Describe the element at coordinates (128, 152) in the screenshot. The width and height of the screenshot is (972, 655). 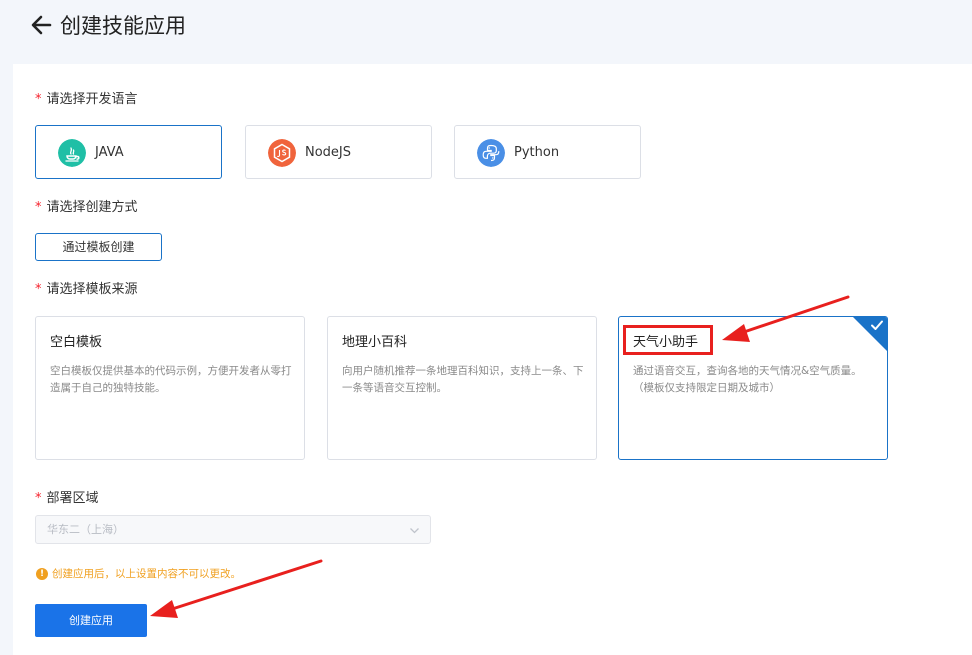
I see `language-option-java: JAVA` at that location.